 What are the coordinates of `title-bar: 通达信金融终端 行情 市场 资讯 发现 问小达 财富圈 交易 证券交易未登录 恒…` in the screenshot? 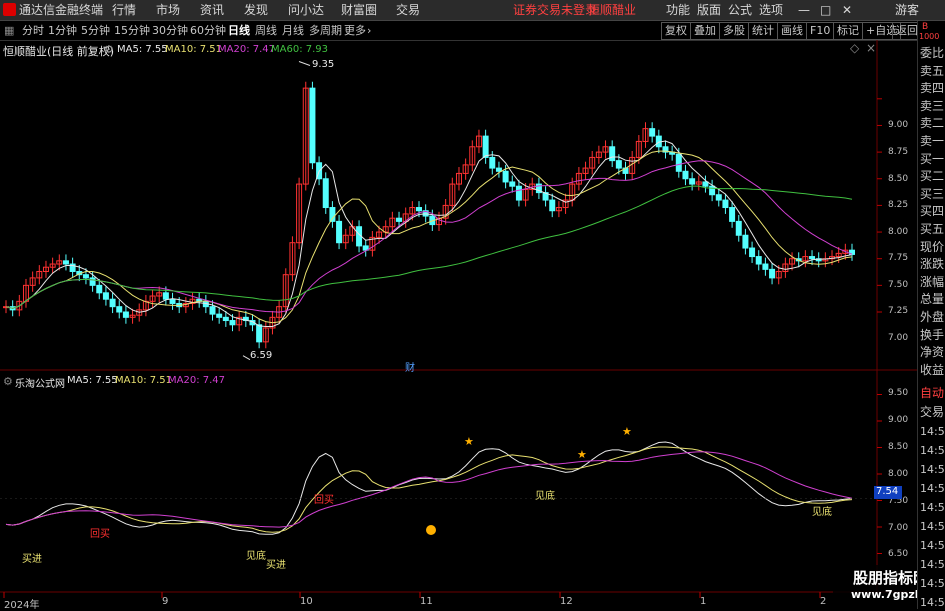 It's located at (472, 10).